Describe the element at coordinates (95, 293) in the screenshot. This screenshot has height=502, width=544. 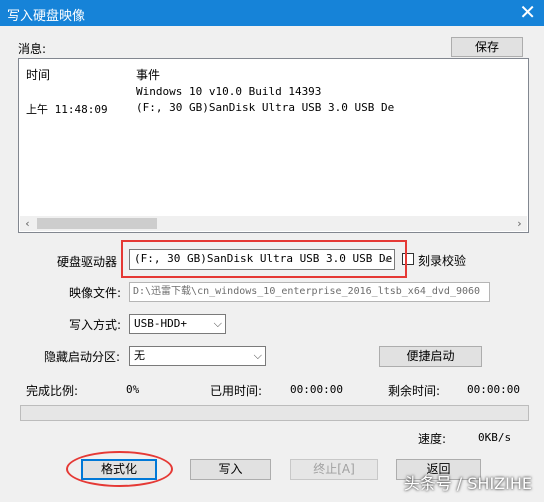
I see `image-file-label: 映像文件:` at that location.